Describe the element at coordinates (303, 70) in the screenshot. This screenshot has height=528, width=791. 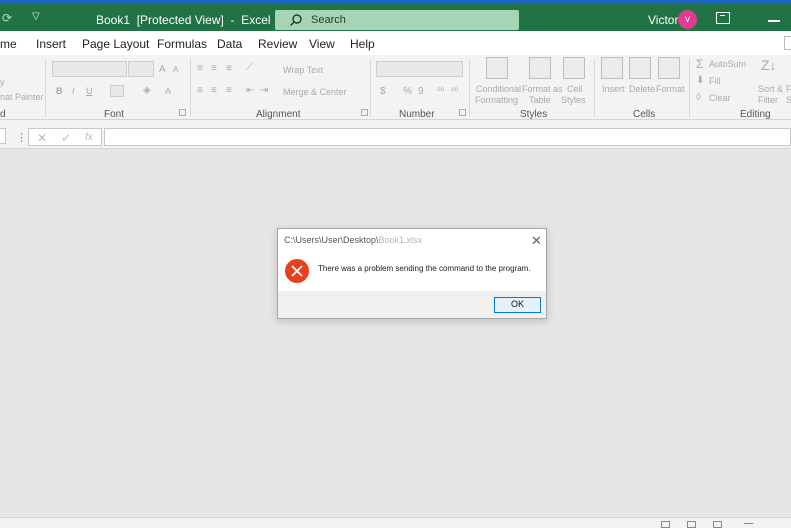
I see `wrap-text-button: Wrap Text` at that location.